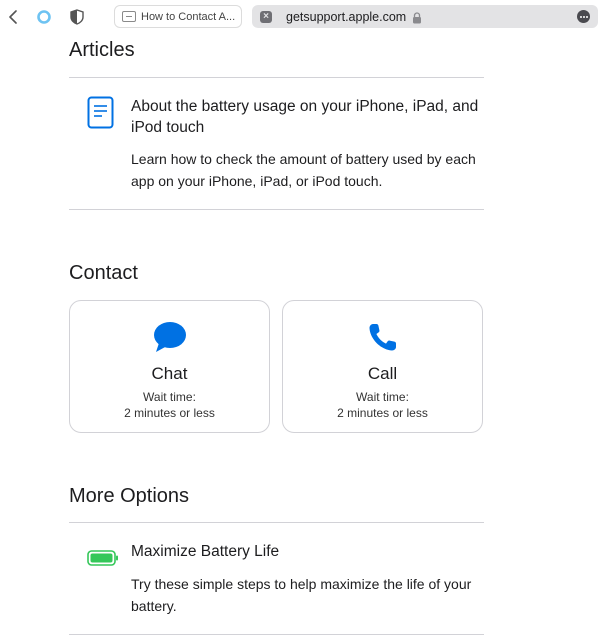 The width and height of the screenshot is (600, 640). Describe the element at coordinates (266, 16) in the screenshot. I see `close-icon: ×` at that location.